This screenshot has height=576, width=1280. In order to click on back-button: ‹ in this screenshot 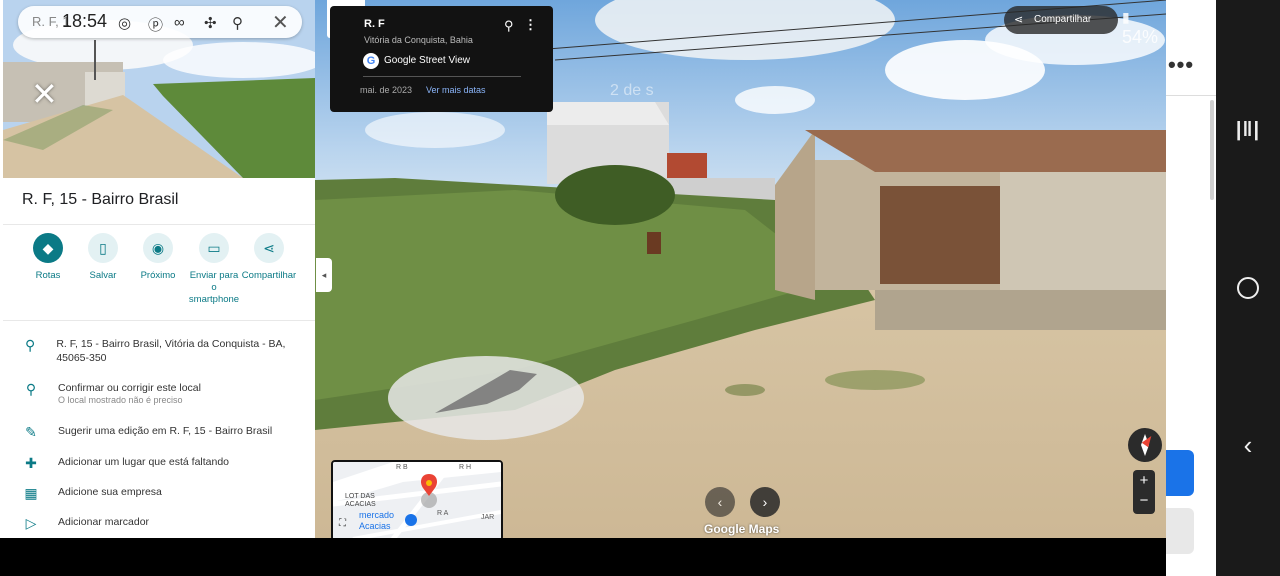, I will do `click(1248, 445)`.